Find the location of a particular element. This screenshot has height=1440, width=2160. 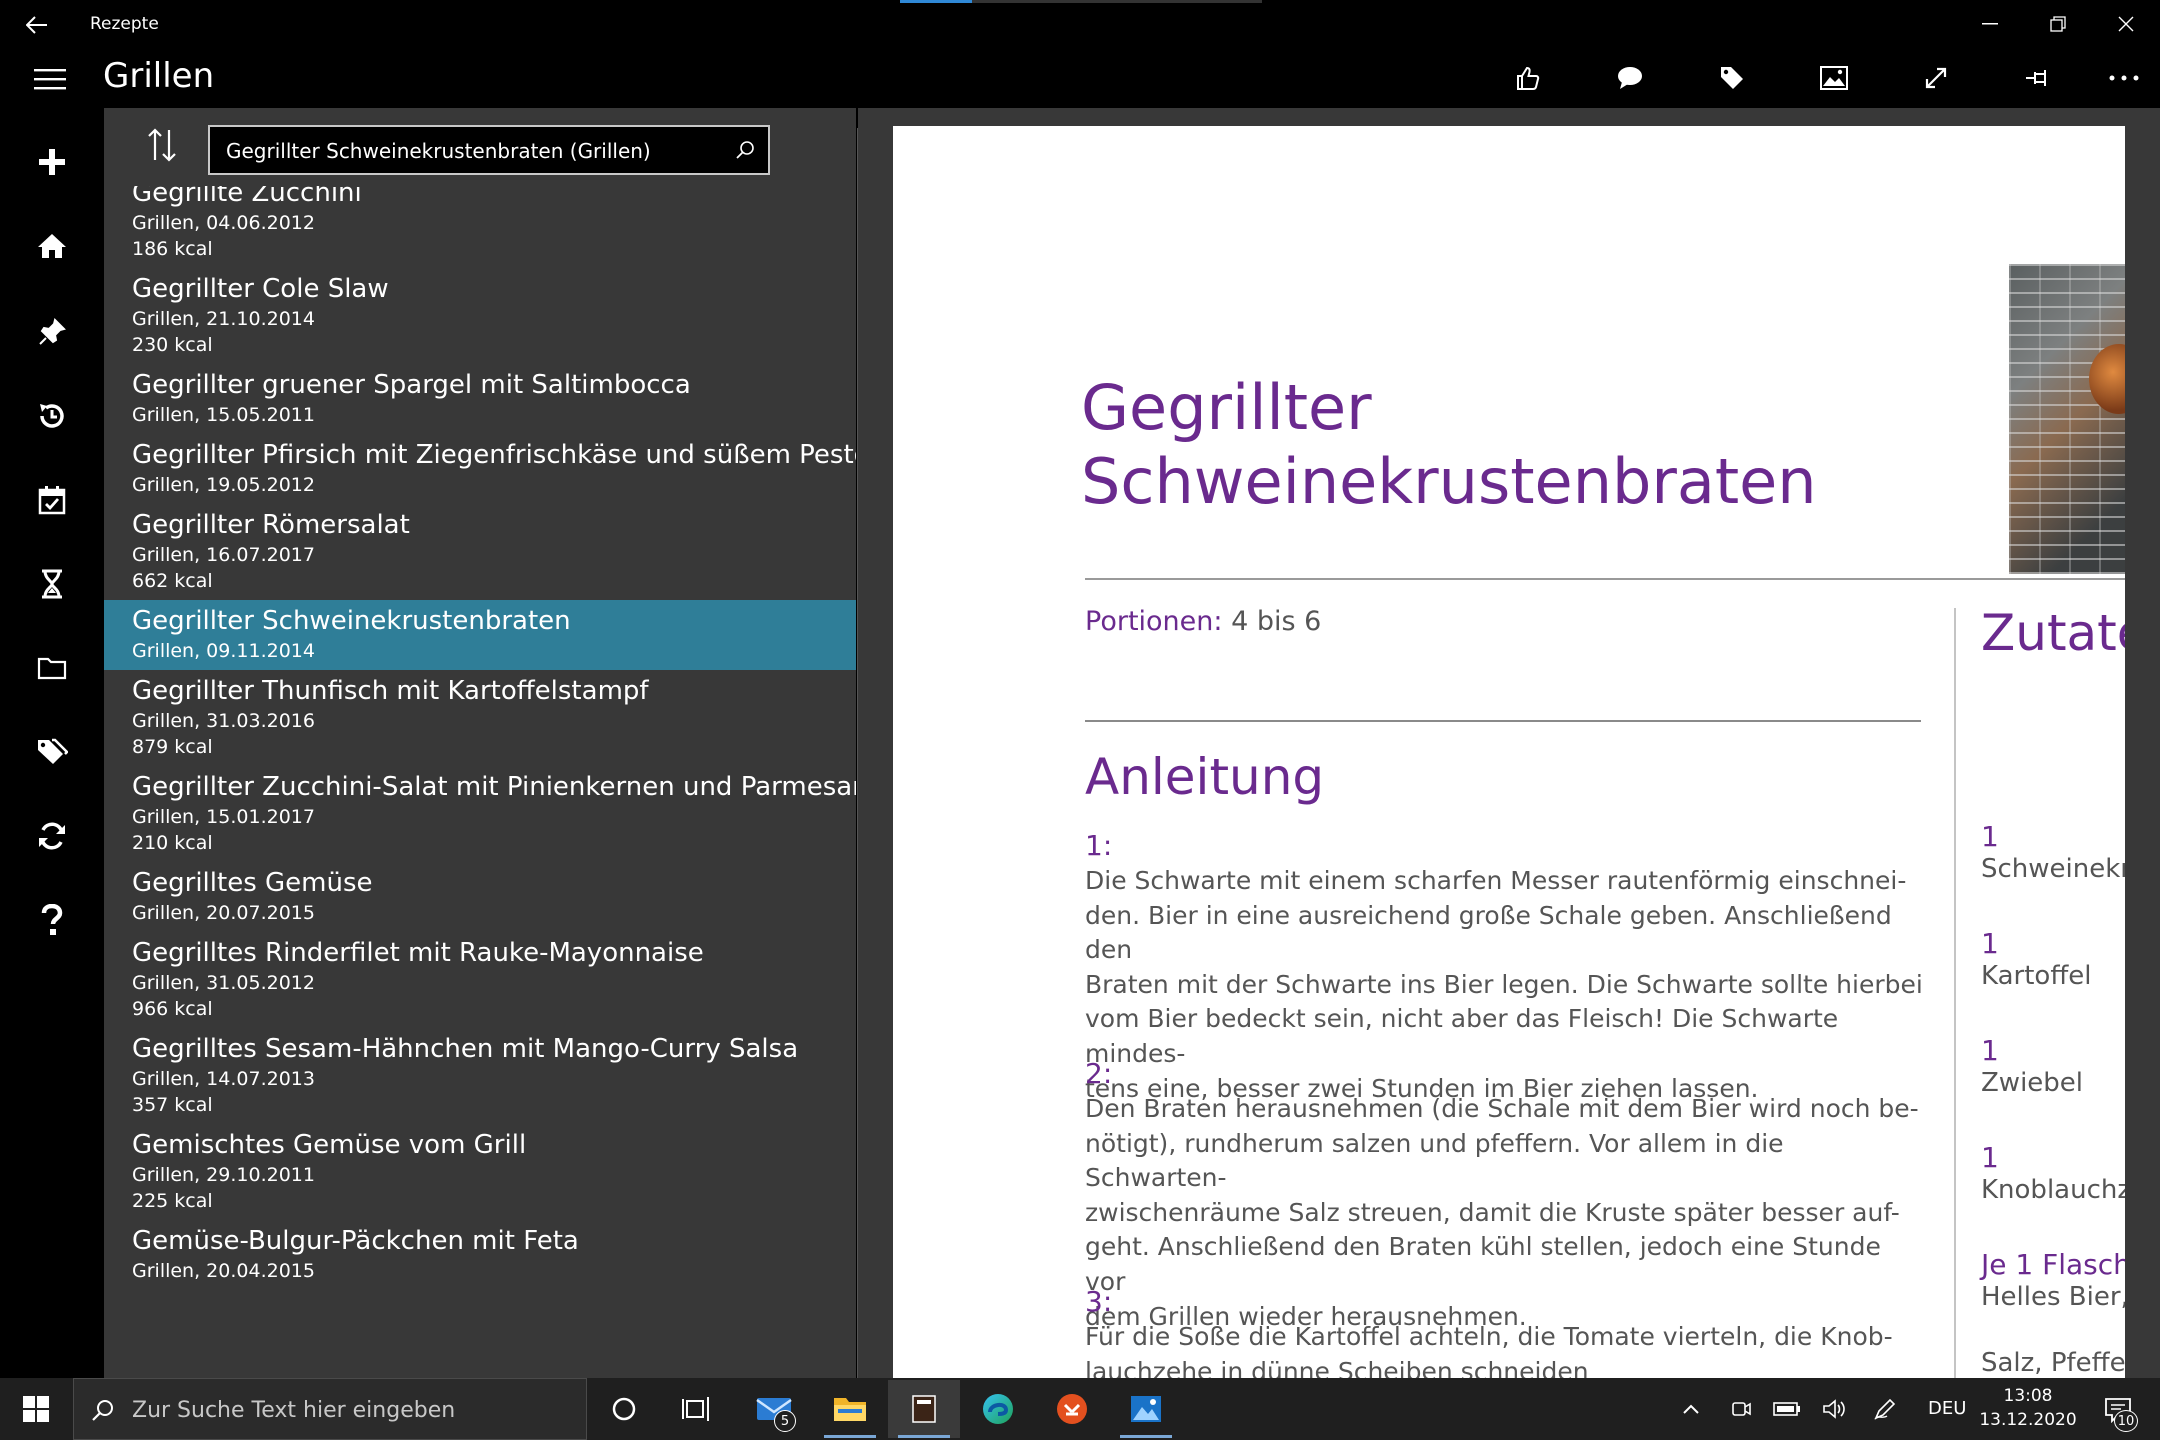

navigation-rail is located at coordinates (52, 743).